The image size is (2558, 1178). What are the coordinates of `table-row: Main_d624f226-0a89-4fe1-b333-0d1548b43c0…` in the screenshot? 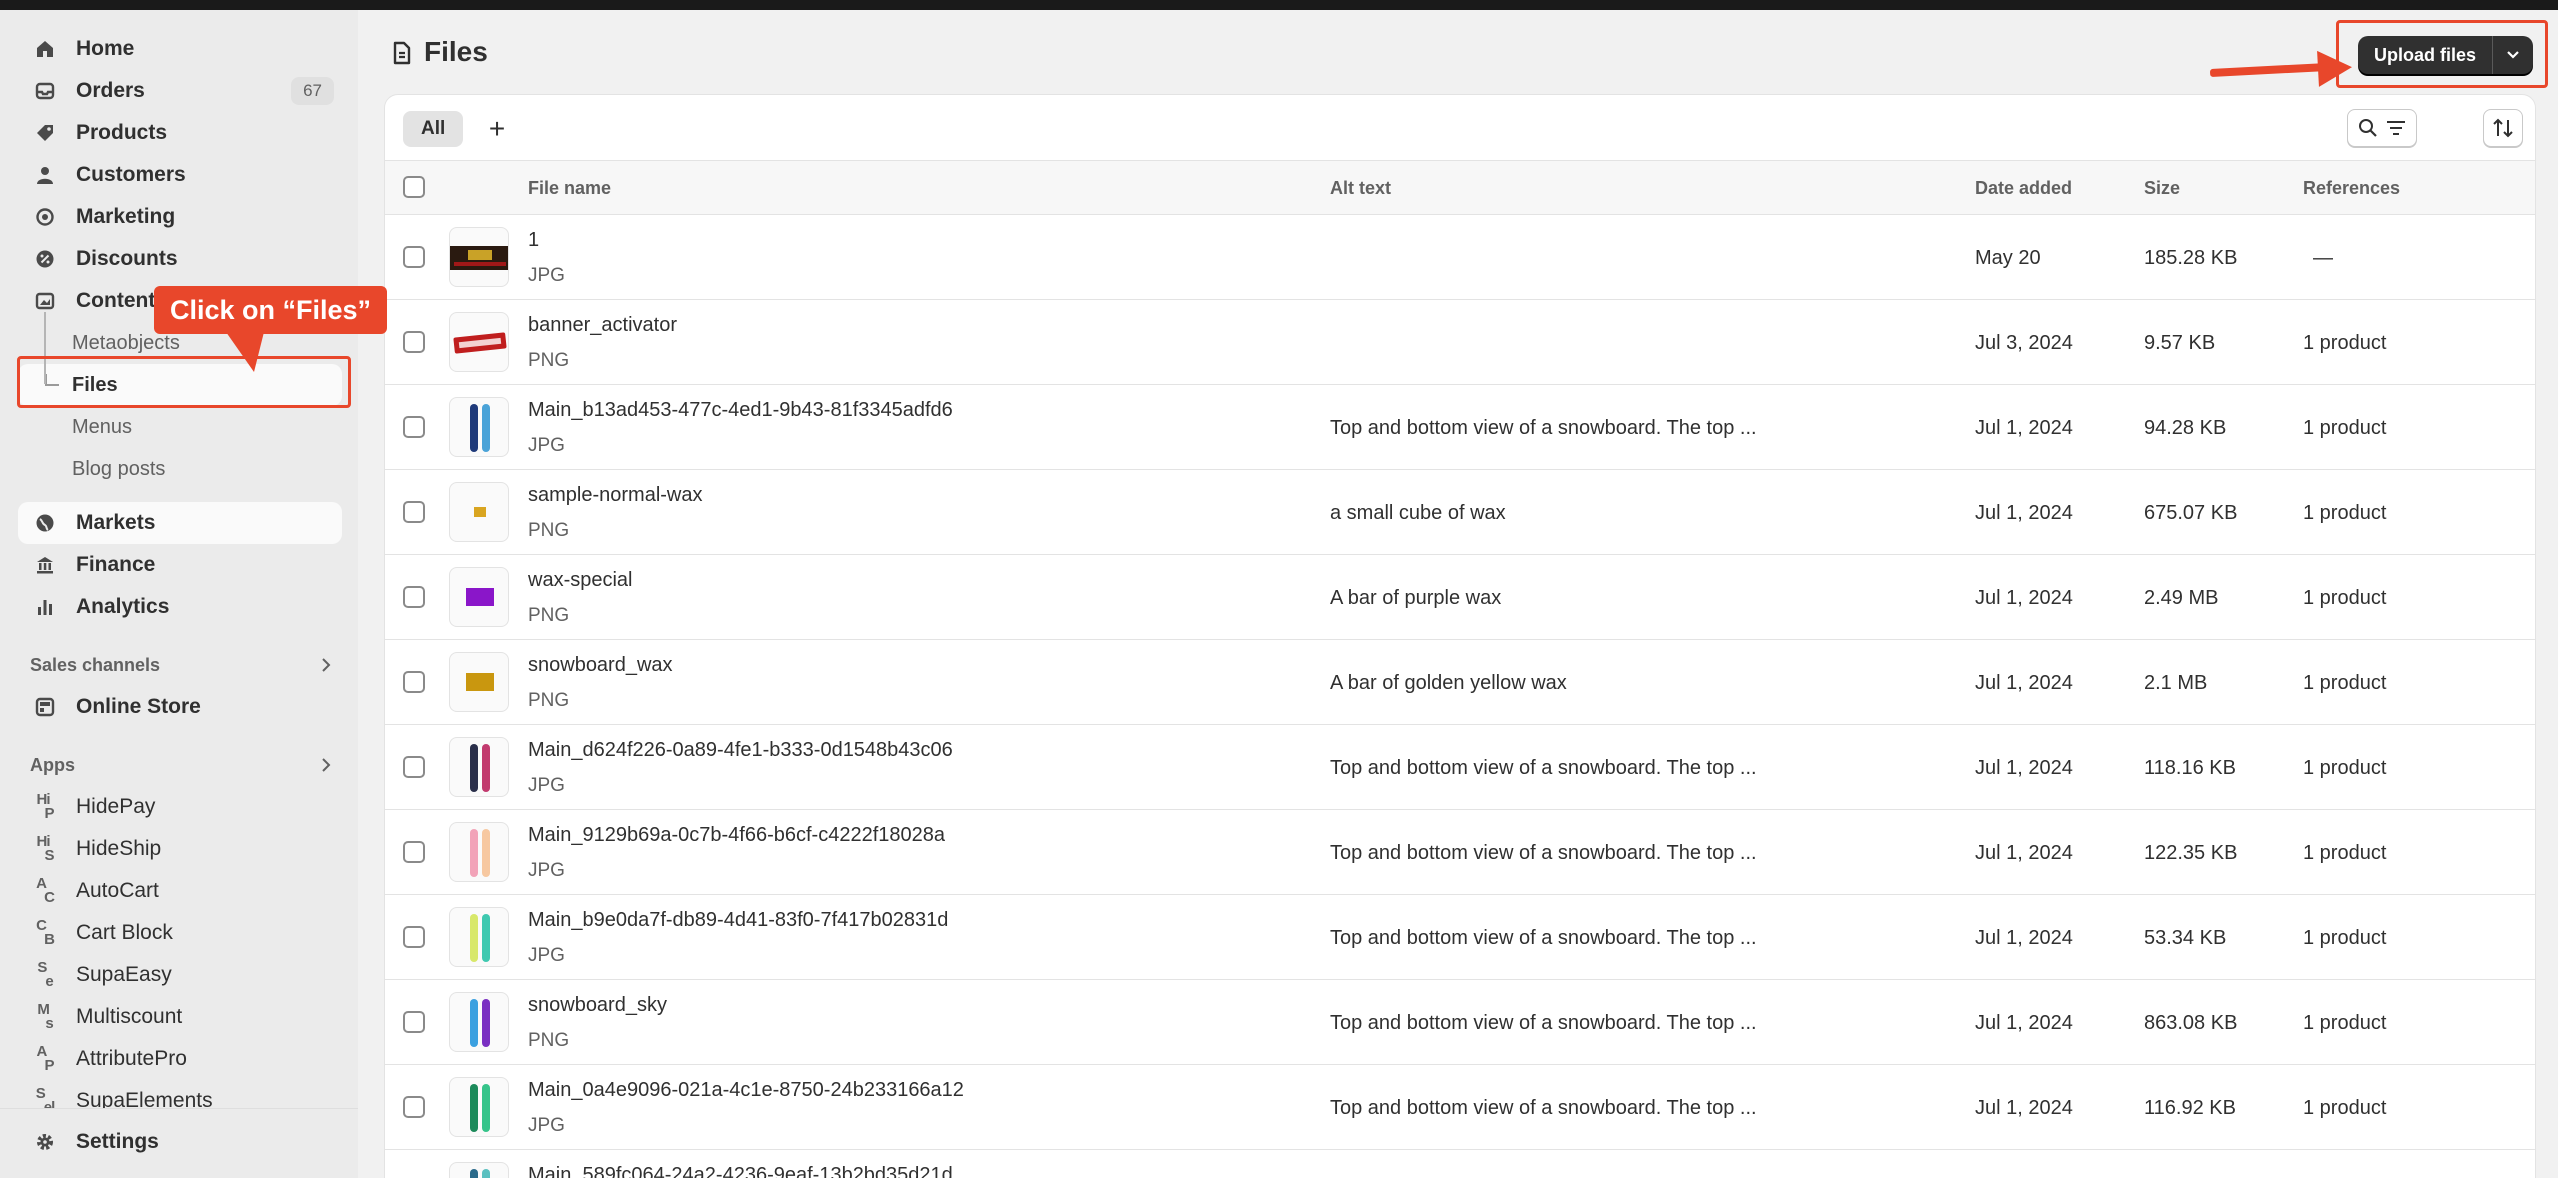 It's located at (1460, 767).